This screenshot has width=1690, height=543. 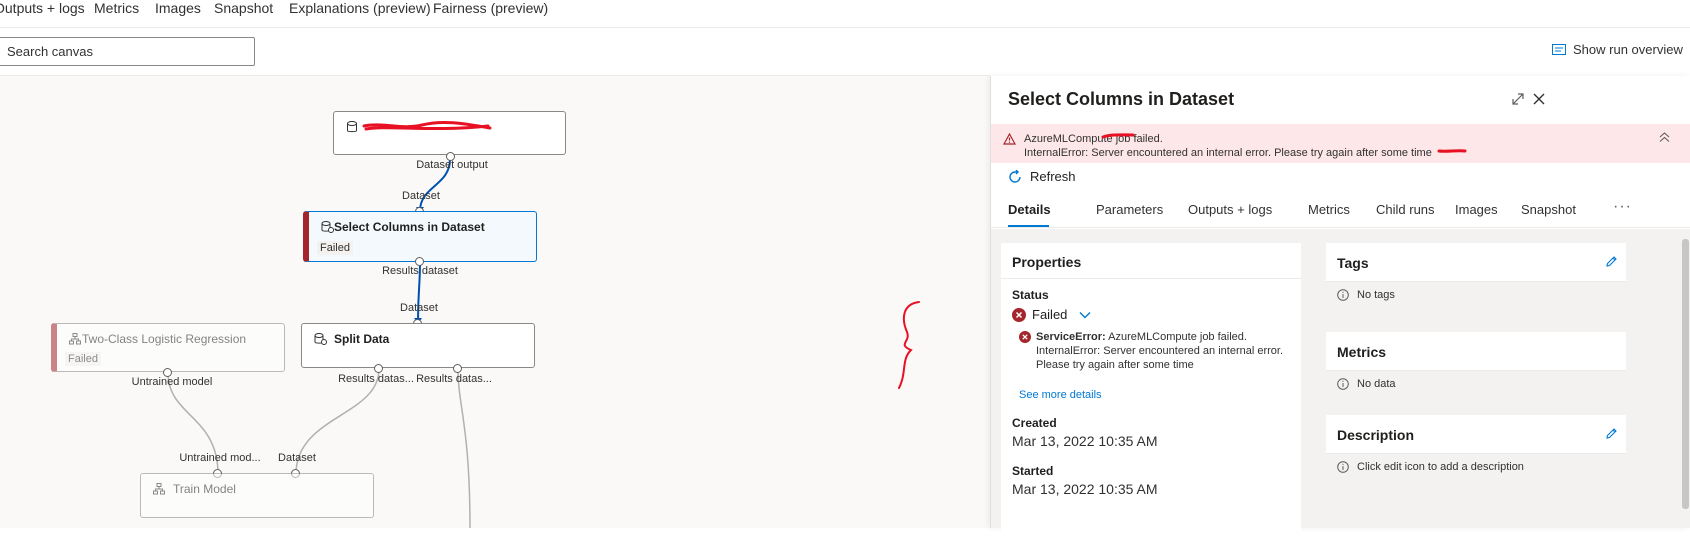 What do you see at coordinates (1685, 374) in the screenshot?
I see `panel-scrollbar-thumb` at bounding box center [1685, 374].